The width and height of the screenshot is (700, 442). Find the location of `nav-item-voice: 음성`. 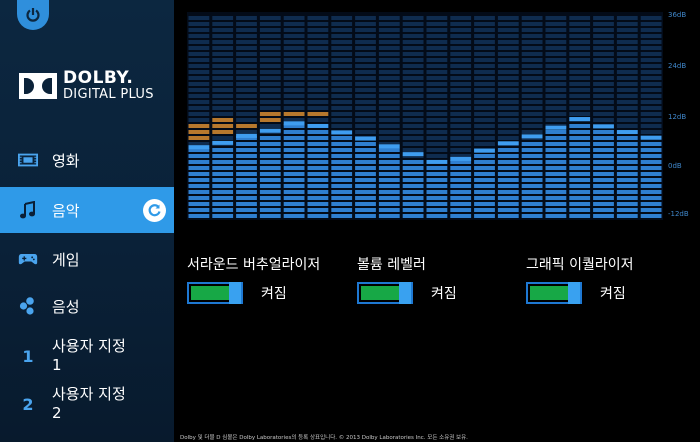

nav-item-voice: 음성 is located at coordinates (87, 306).